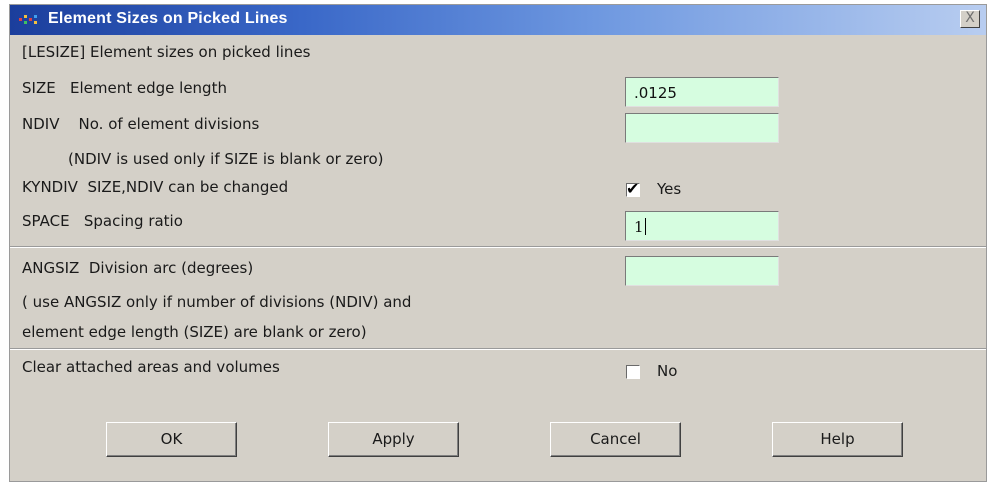 Image resolution: width=992 pixels, height=487 pixels. Describe the element at coordinates (168, 18) in the screenshot. I see `window-title: Element Sizes on Picked Lines` at that location.